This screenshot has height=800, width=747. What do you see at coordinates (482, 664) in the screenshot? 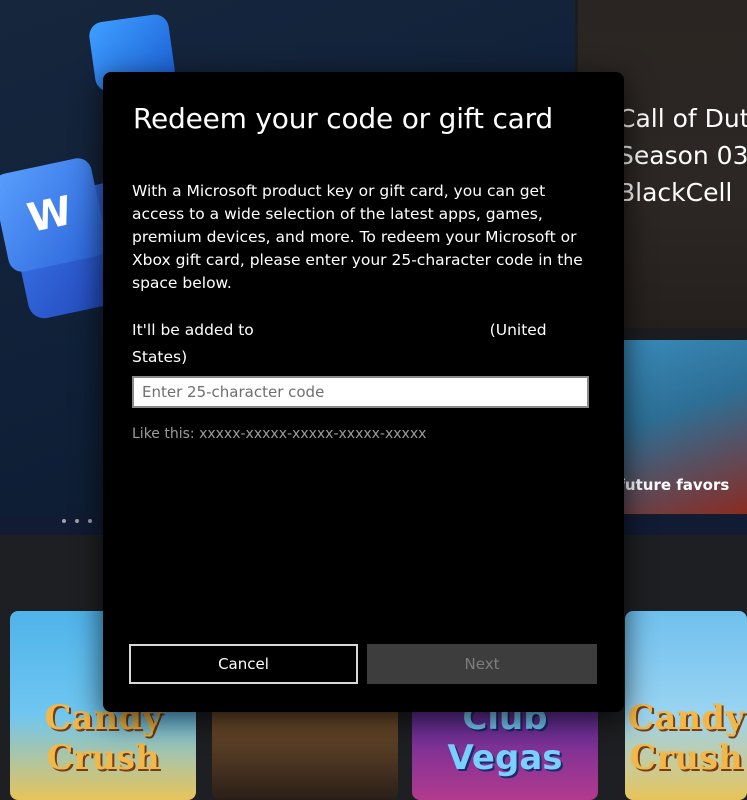
I see `next-button: Next` at bounding box center [482, 664].